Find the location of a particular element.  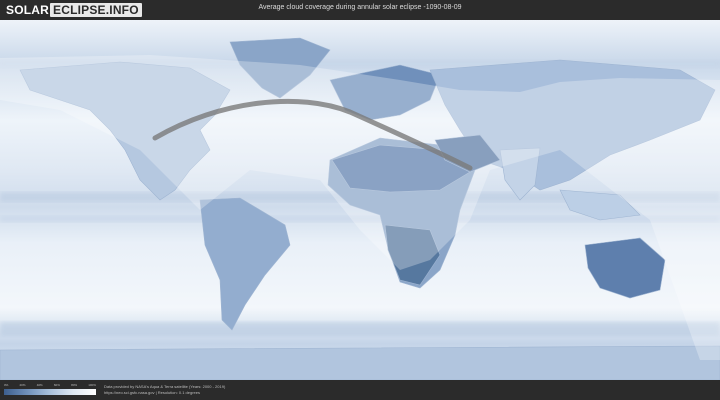

cloud-coverage-legend: 0% 20% 40% 60% 80% 100% is located at coordinates (50, 390).